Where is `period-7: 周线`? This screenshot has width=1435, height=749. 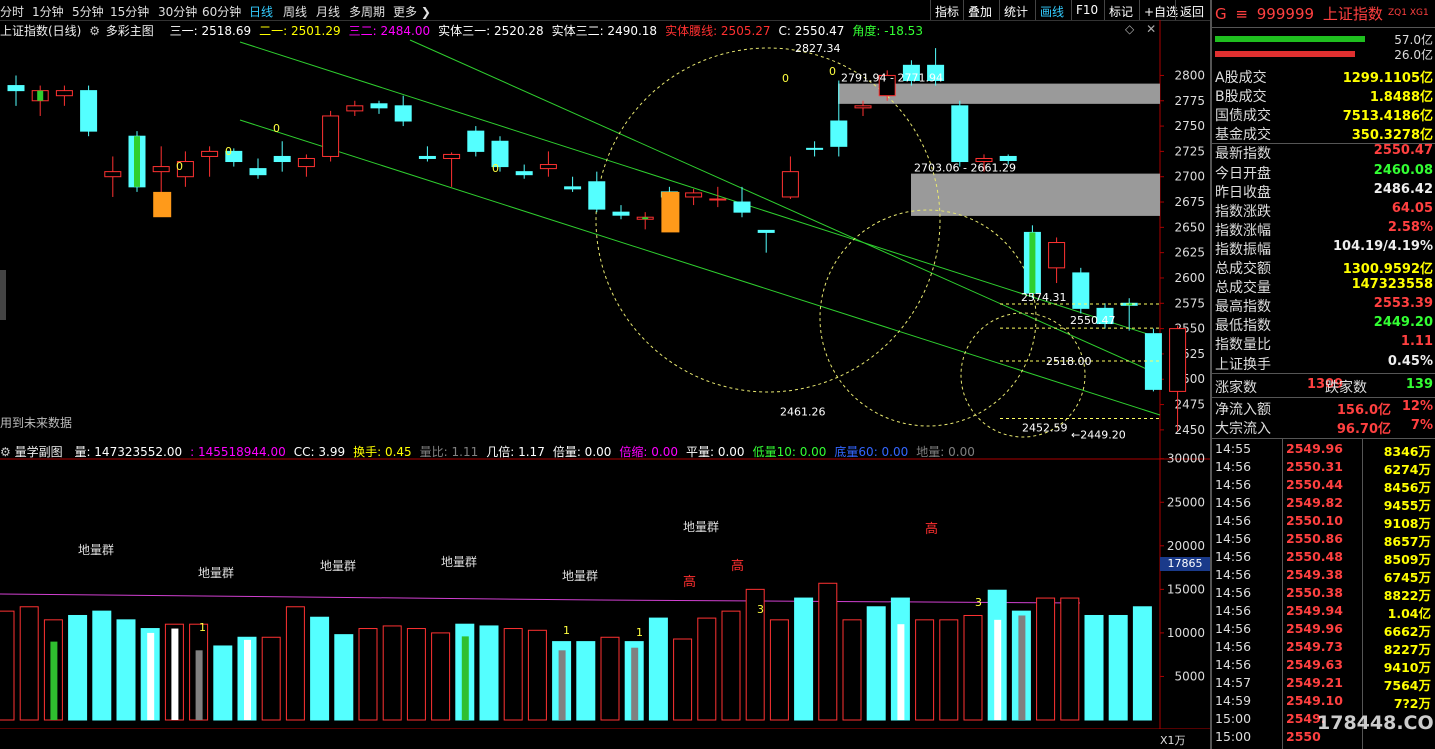 period-7: 周线 is located at coordinates (295, 11).